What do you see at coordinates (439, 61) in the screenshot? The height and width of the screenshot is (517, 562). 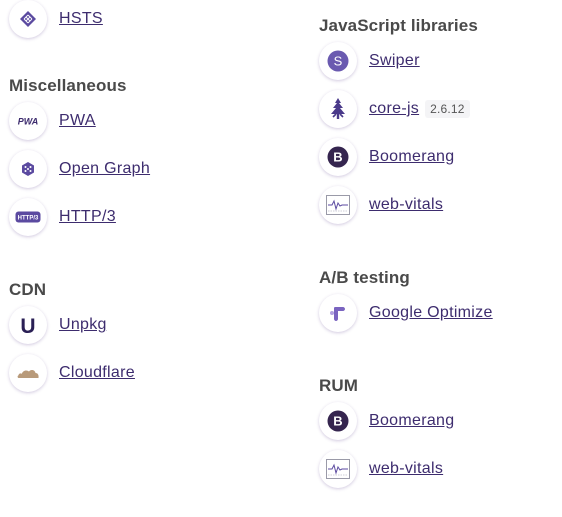 I see `technology-item-swiper: S Swiper` at bounding box center [439, 61].